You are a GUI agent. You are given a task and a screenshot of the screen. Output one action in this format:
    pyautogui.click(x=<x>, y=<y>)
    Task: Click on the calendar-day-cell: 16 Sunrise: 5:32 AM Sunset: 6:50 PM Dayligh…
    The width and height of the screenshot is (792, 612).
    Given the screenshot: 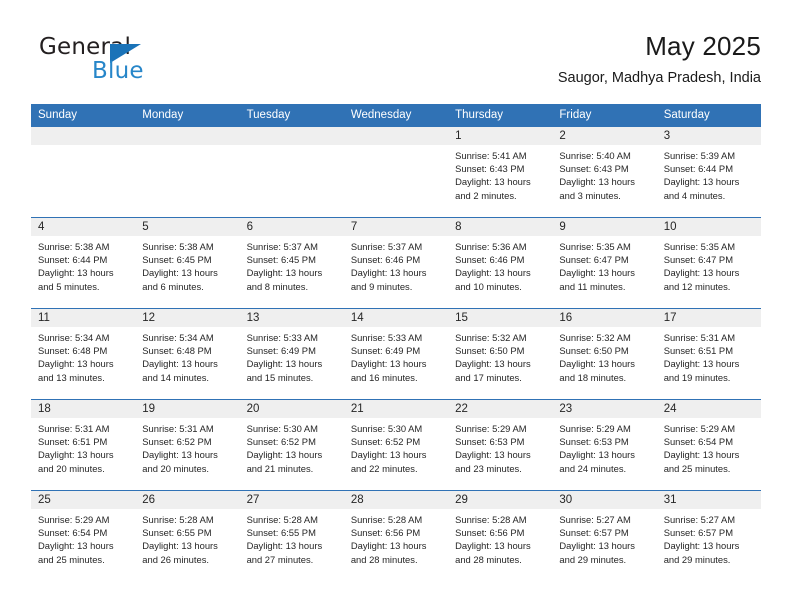 What is the action you would take?
    pyautogui.click(x=604, y=354)
    